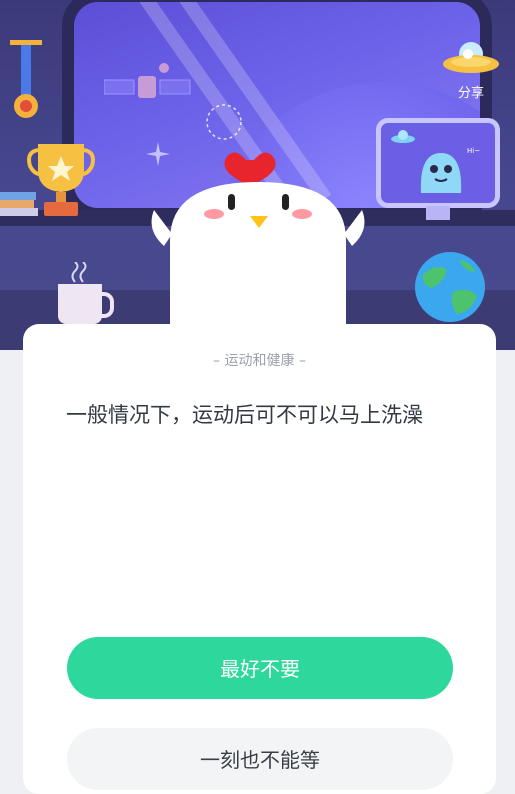 The width and height of the screenshot is (515, 794). I want to click on share-button: 分享, so click(471, 69).